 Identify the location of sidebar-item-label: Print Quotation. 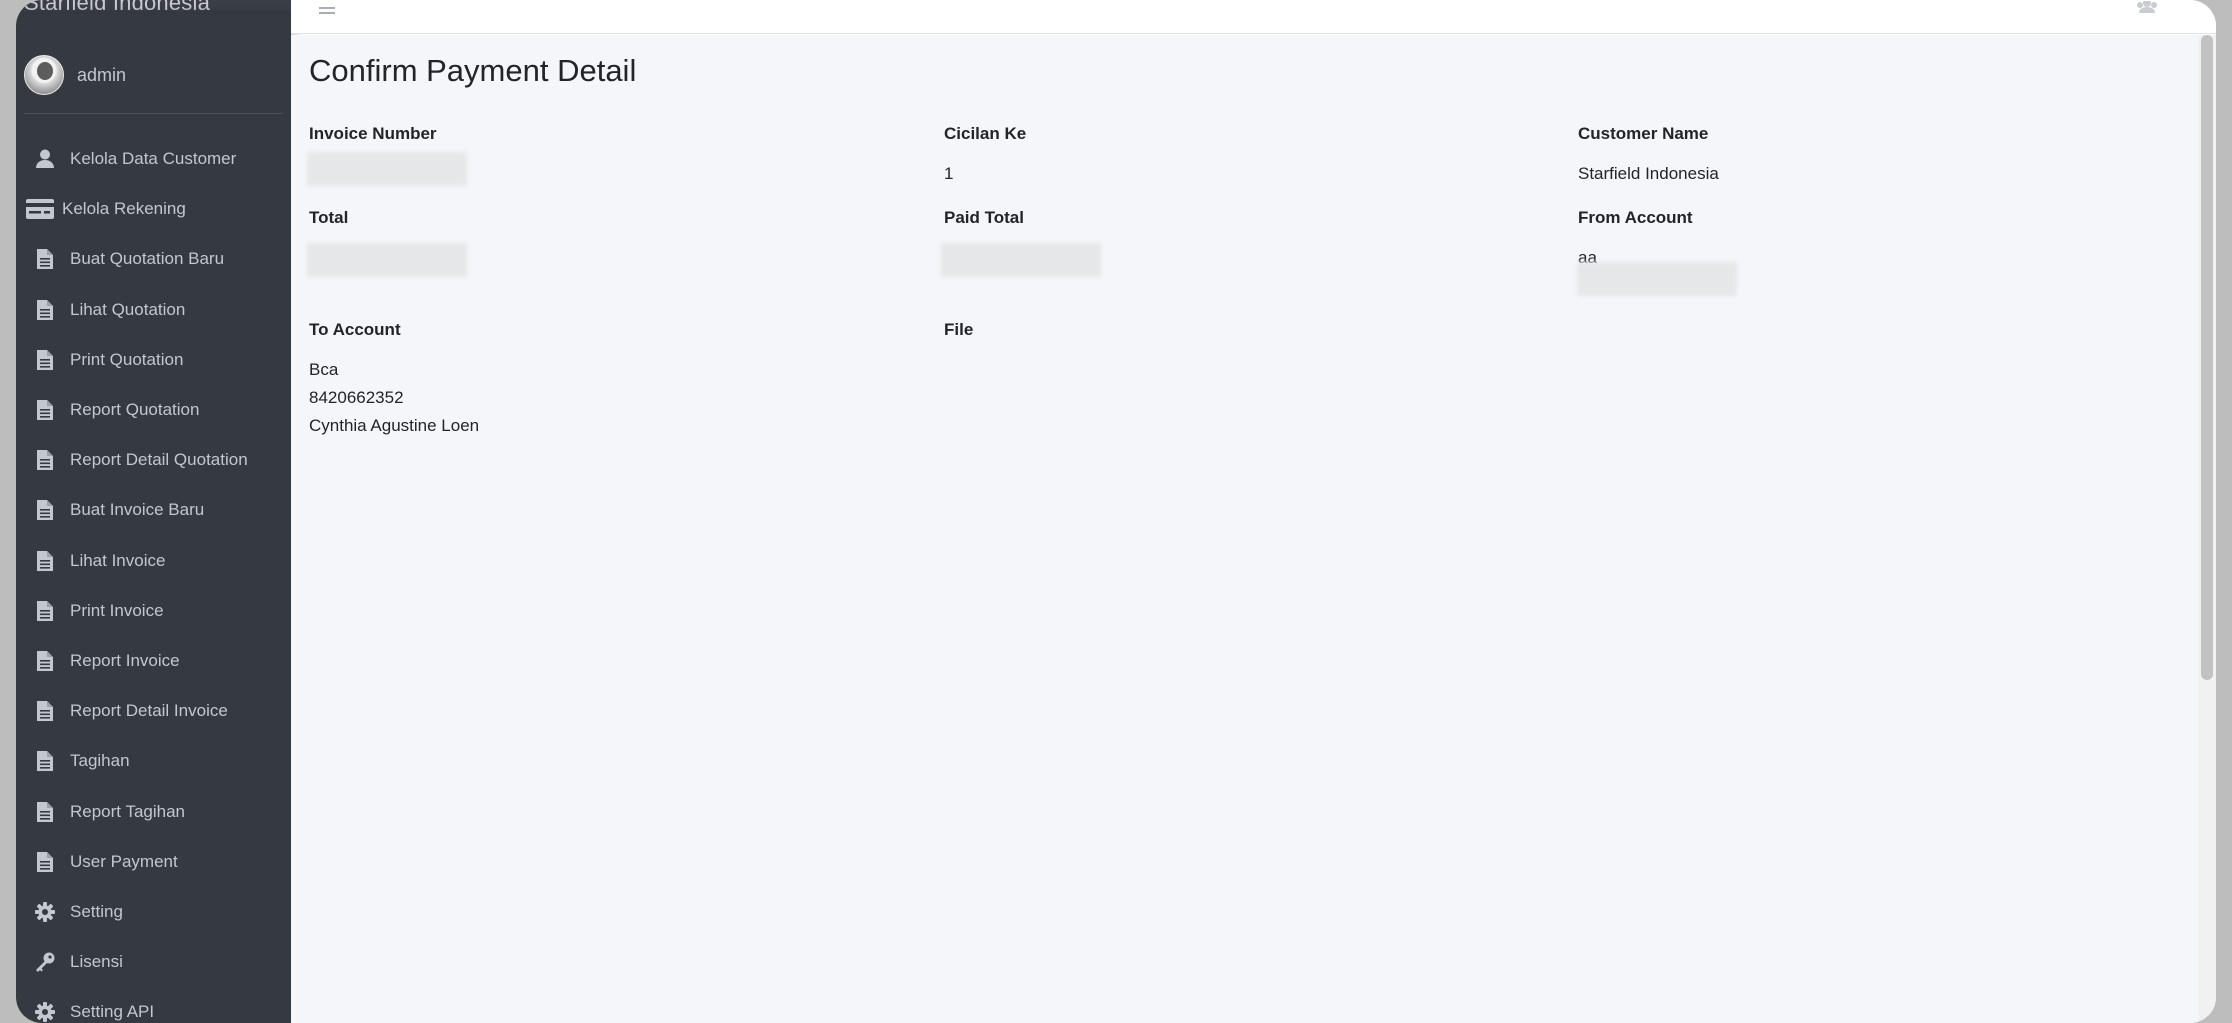
(127, 359).